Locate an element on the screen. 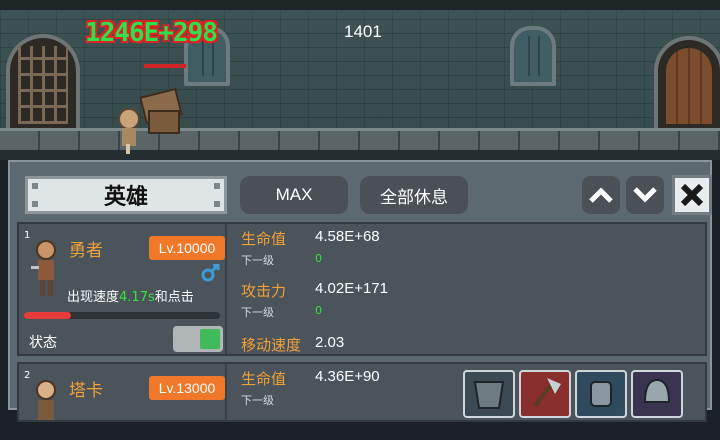  axe-skill-icon is located at coordinates (545, 394).